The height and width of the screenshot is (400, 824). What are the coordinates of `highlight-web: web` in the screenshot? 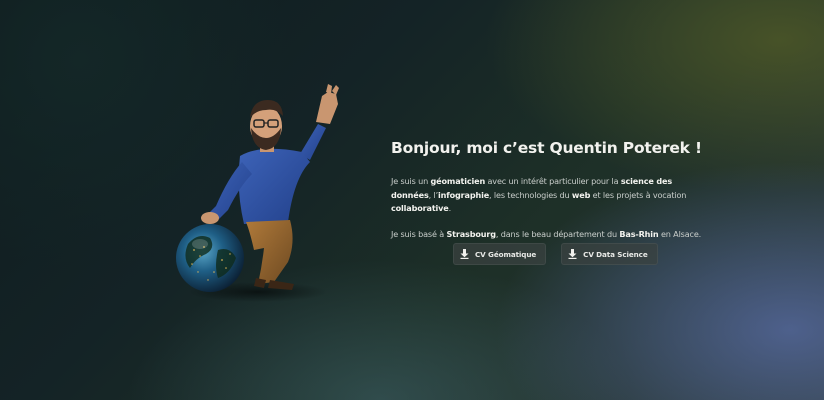 It's located at (581, 194).